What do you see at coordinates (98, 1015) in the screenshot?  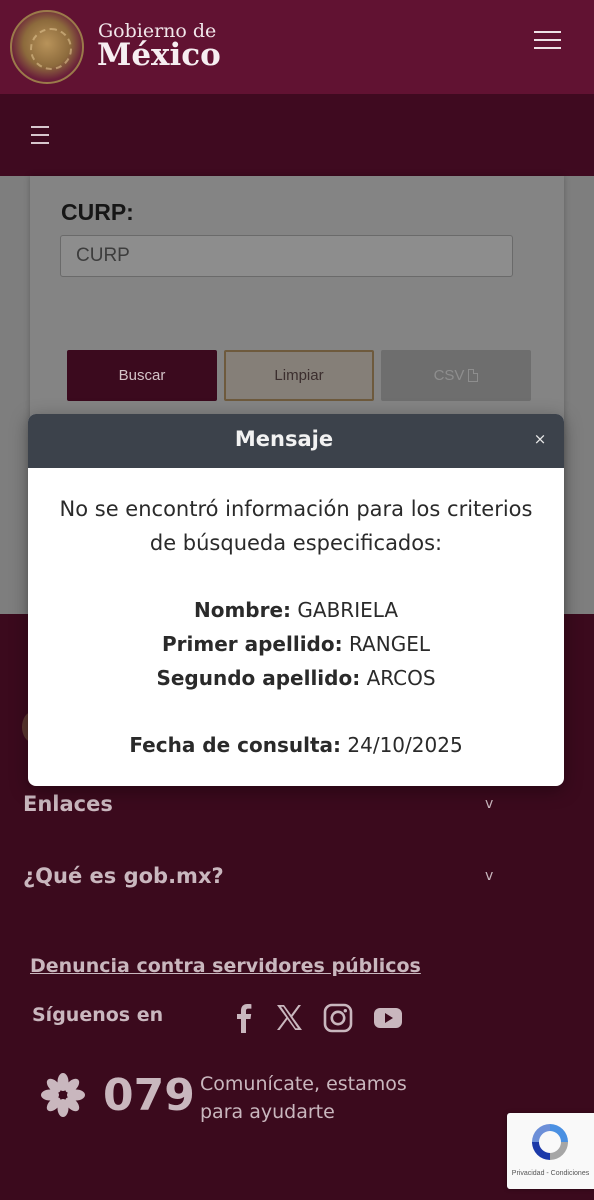 I see `follow-us-label: Síguenos en` at bounding box center [98, 1015].